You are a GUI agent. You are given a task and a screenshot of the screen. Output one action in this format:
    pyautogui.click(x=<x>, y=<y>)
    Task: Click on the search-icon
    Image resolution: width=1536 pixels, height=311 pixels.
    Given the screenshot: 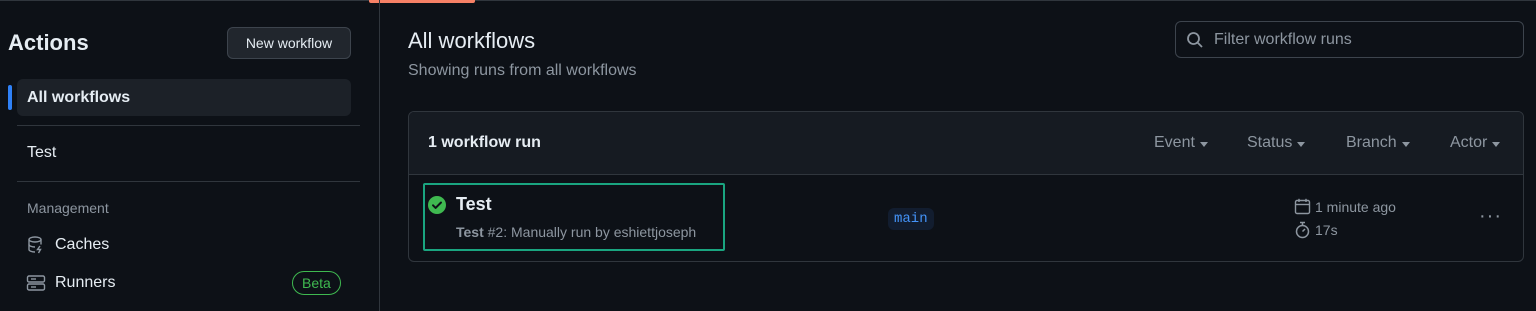 What is the action you would take?
    pyautogui.click(x=1195, y=40)
    